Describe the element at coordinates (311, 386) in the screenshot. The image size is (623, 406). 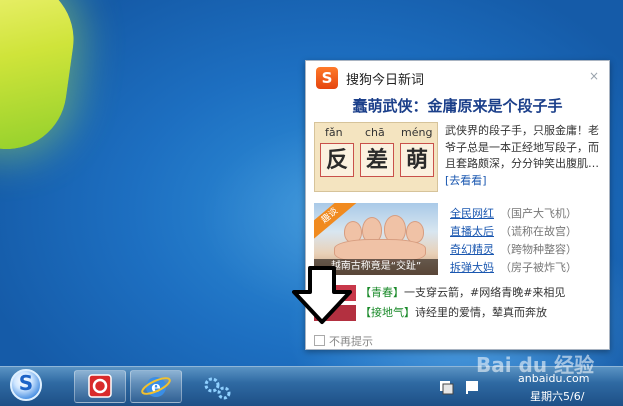
I see `taskbar: S e anbaidu.com 星期六5/6/` at that location.